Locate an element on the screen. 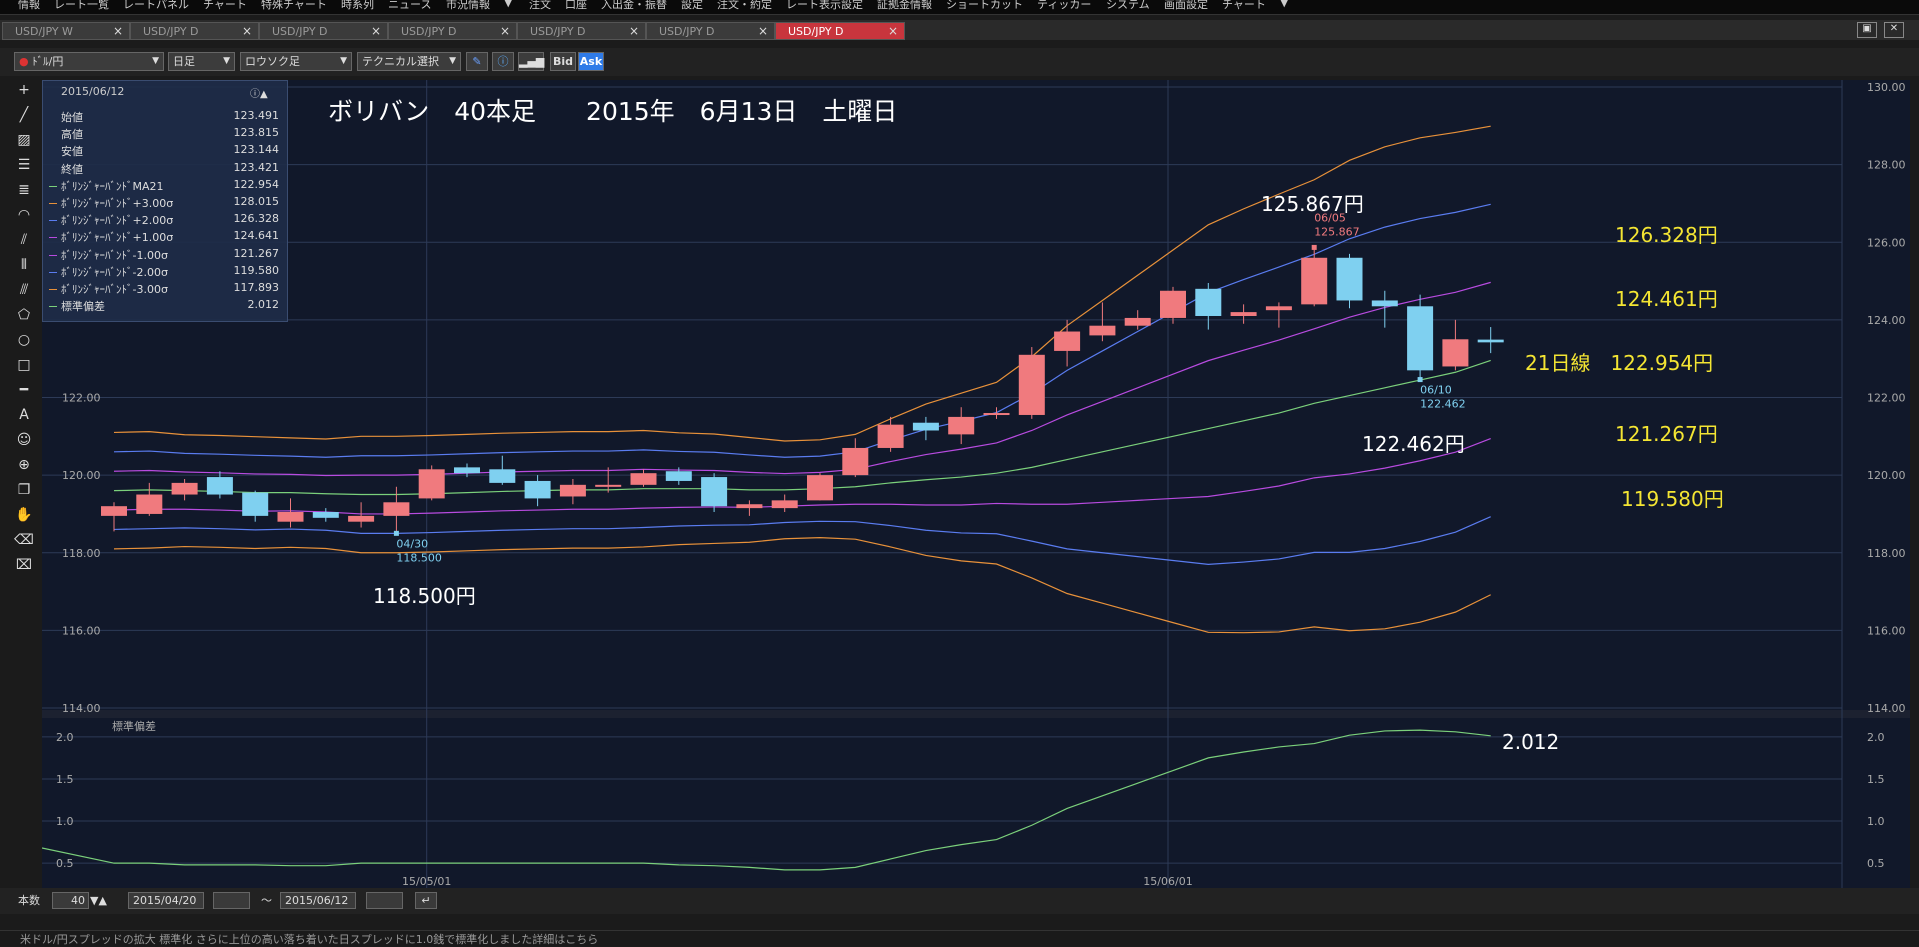 The width and height of the screenshot is (1919, 947). eraser-icon: ⌫ is located at coordinates (24, 540).